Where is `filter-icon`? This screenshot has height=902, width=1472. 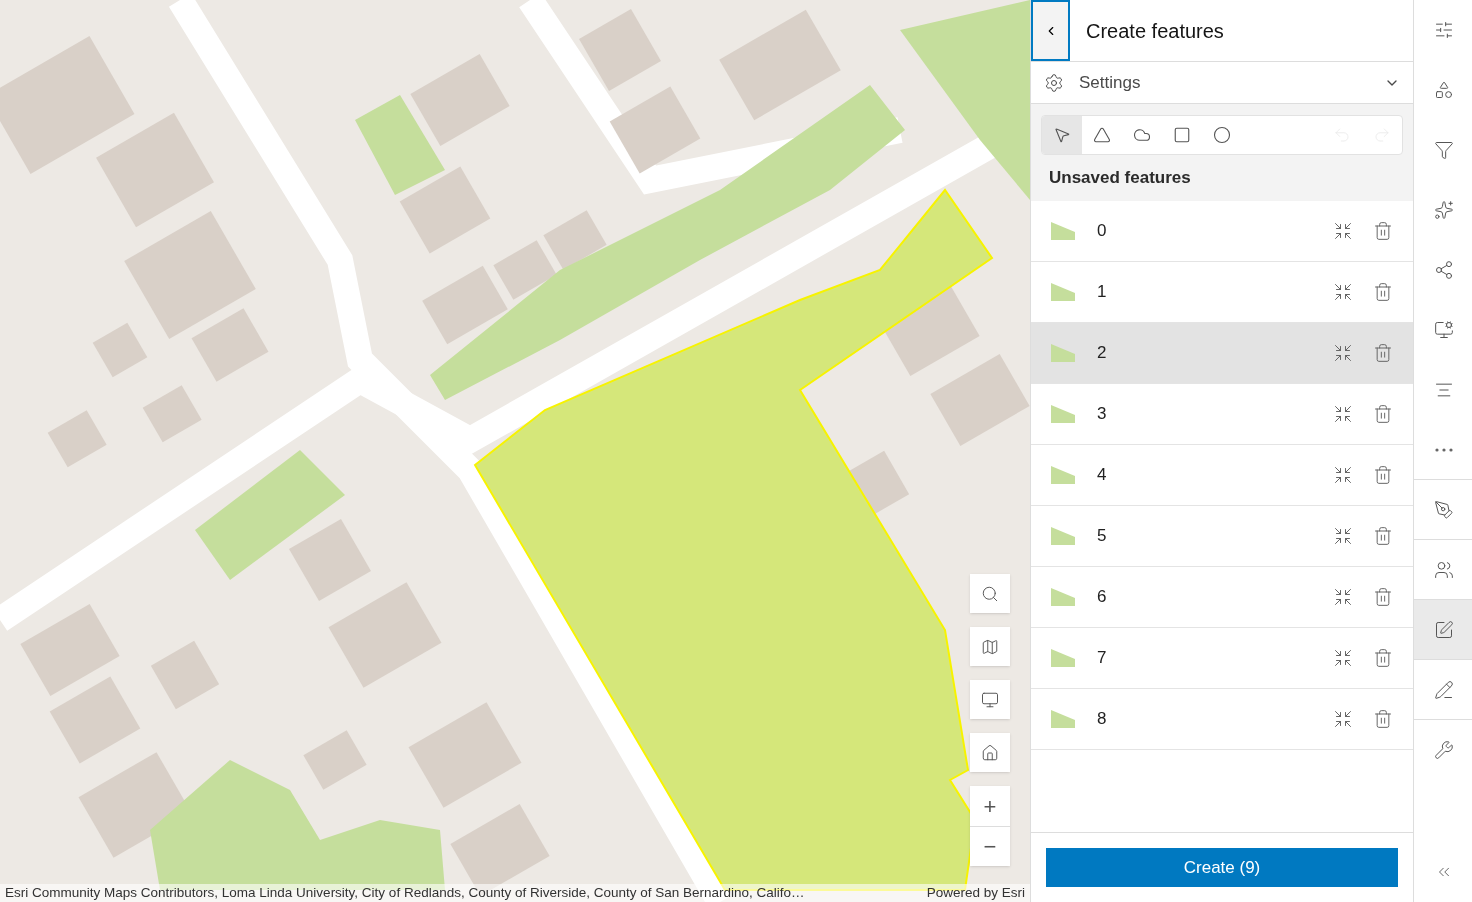
filter-icon is located at coordinates (1443, 150).